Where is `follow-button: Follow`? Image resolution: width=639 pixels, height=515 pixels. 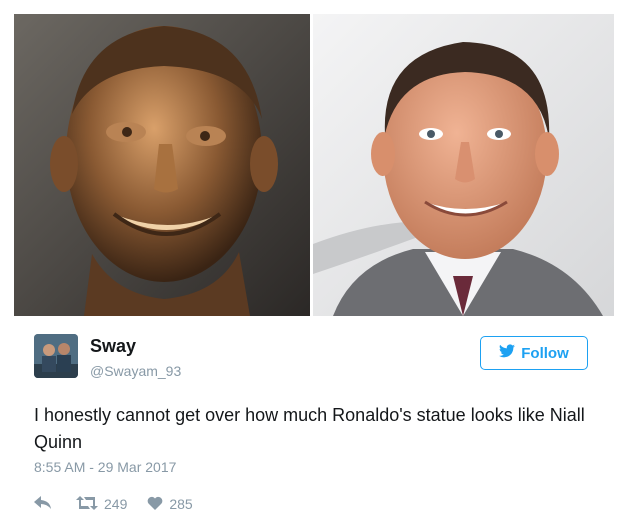
follow-button: Follow is located at coordinates (534, 353).